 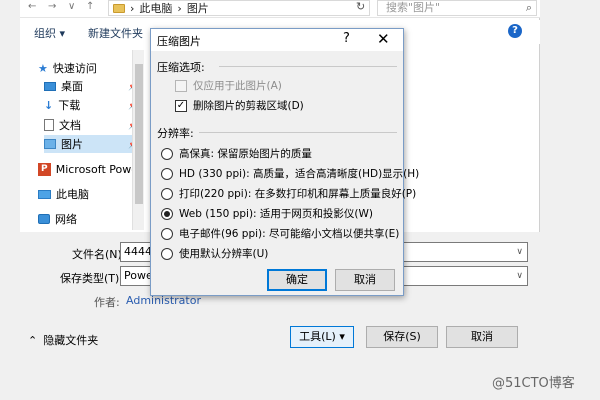 What do you see at coordinates (50, 144) in the screenshot?
I see `picture-folder-icon` at bounding box center [50, 144].